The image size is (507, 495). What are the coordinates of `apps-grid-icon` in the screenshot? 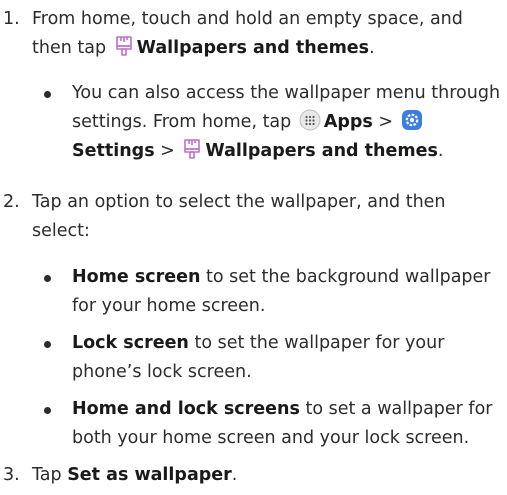 It's located at (310, 120).